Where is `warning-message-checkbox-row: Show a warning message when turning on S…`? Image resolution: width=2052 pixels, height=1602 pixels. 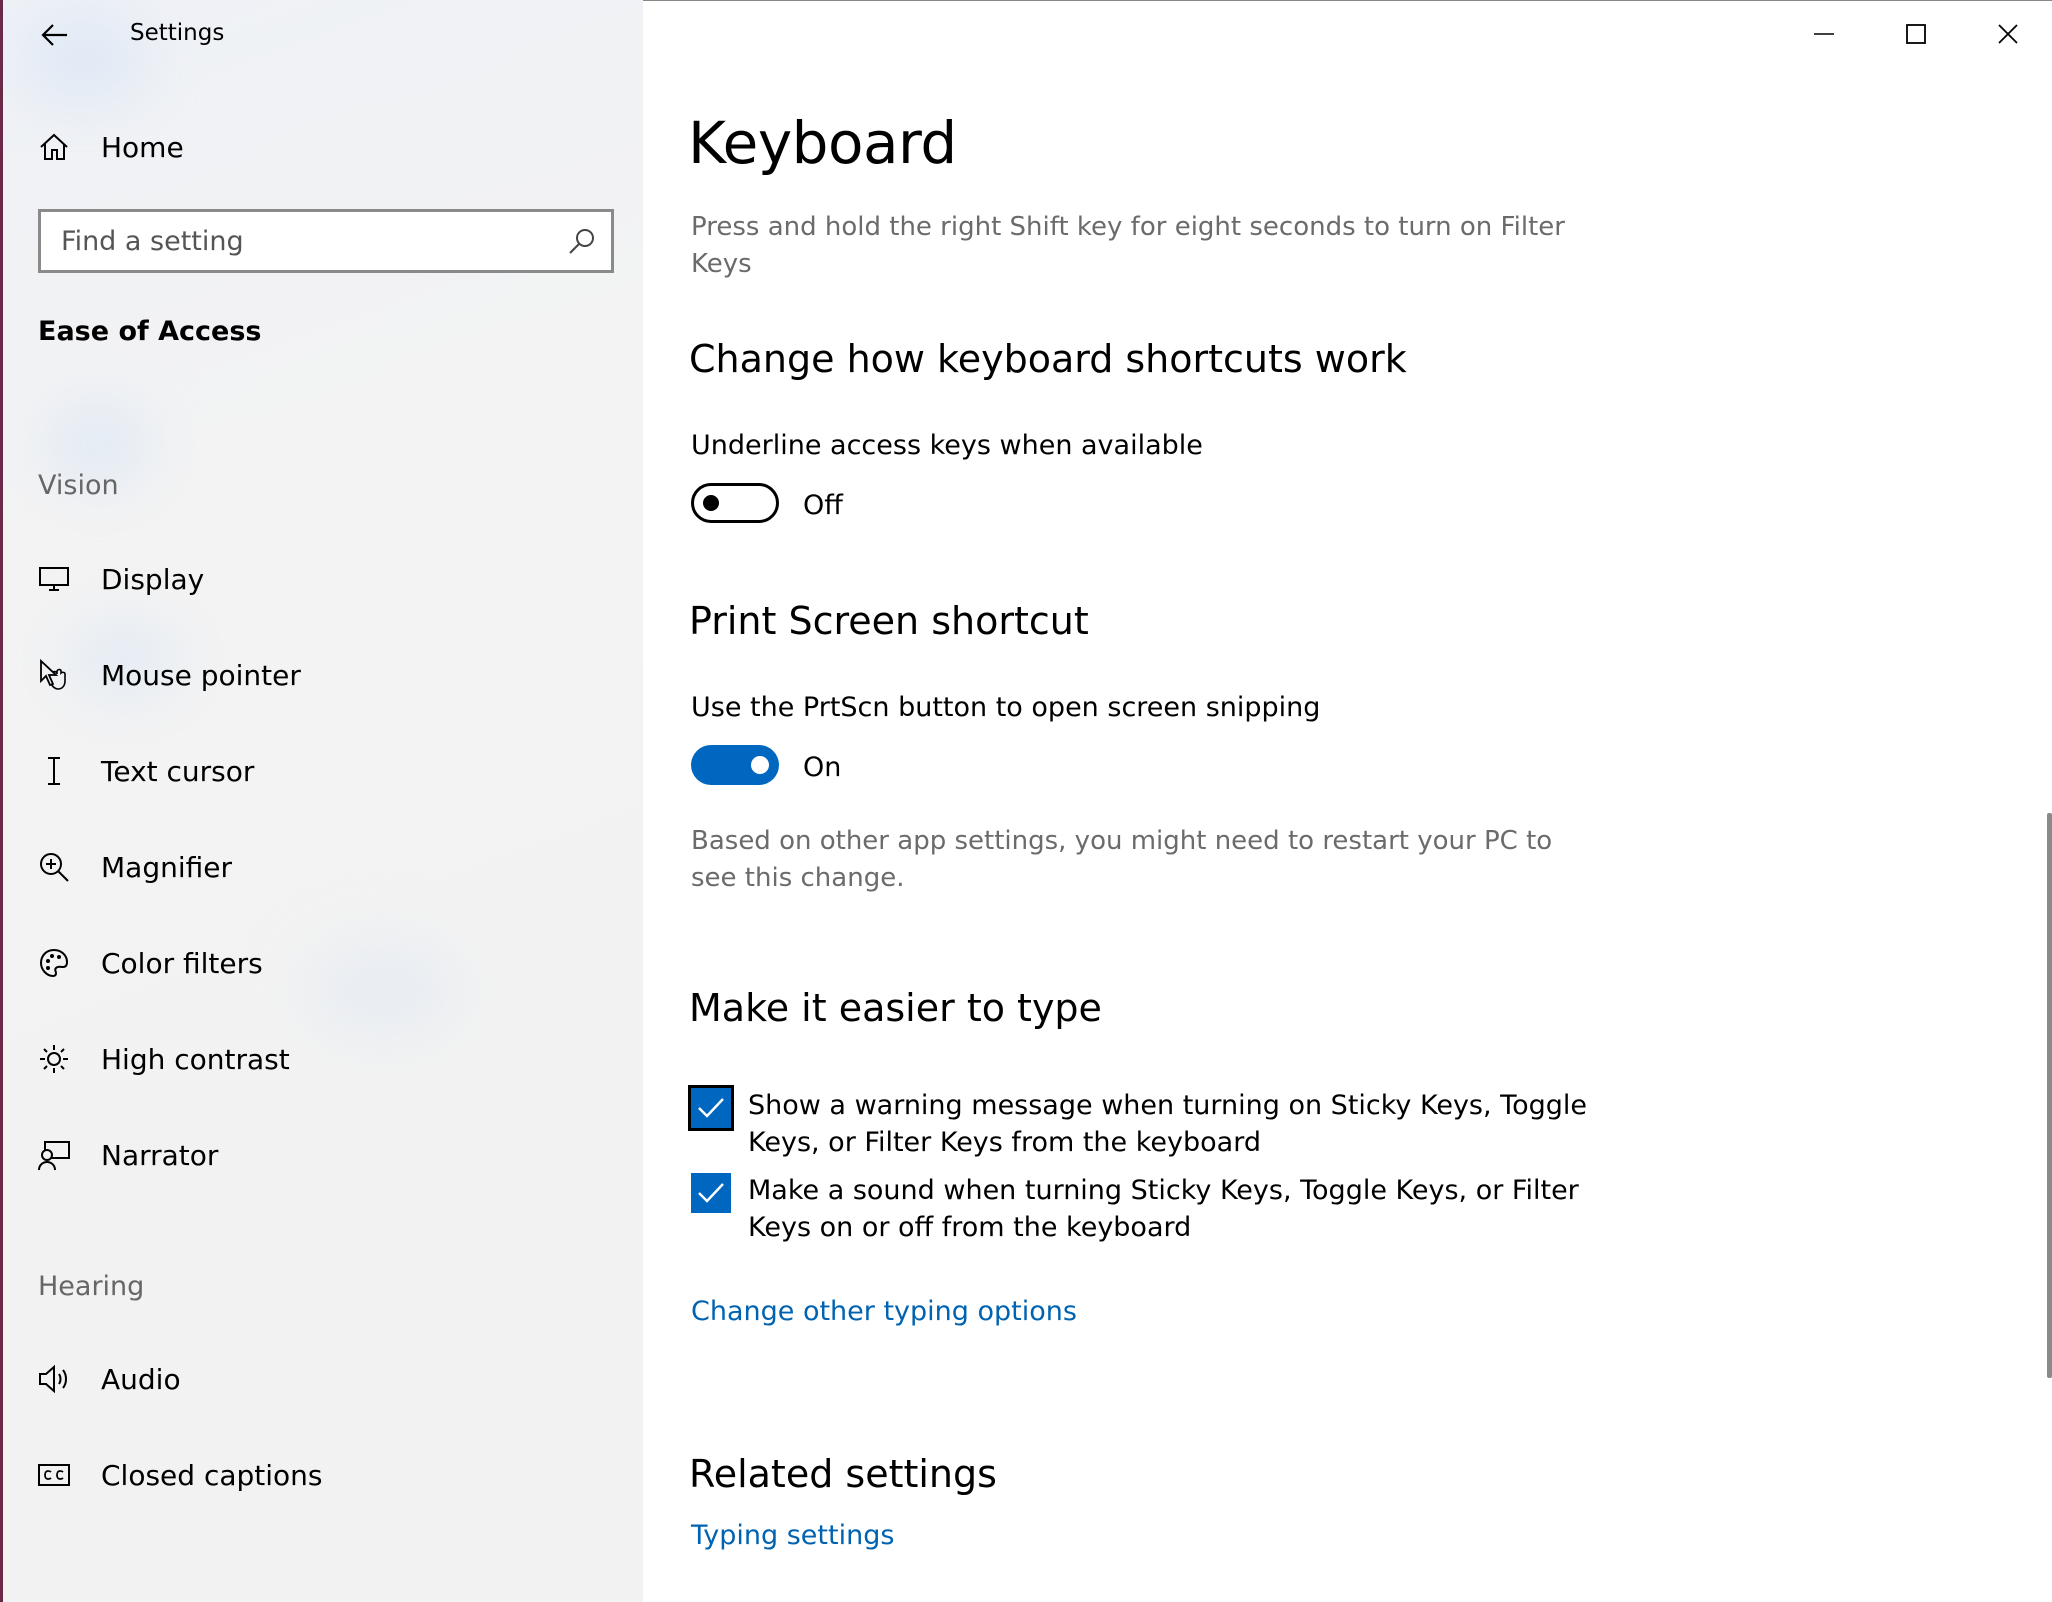
warning-message-checkbox-row: Show a warning message when turning on S… is located at coordinates (1189, 1123).